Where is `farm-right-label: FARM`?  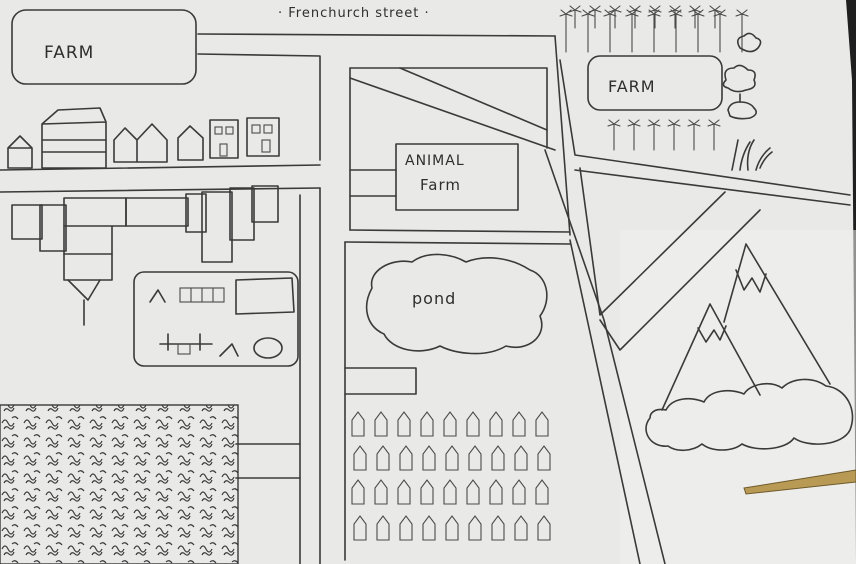 farm-right-label: FARM is located at coordinates (632, 86).